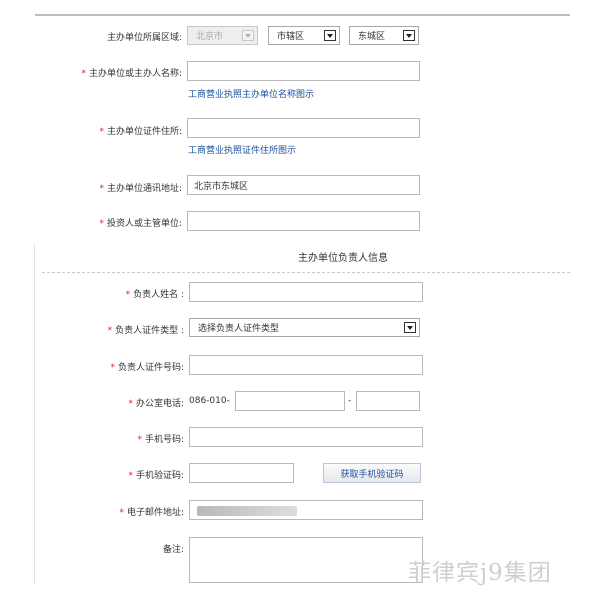  What do you see at coordinates (388, 401) in the screenshot?
I see `office-phone-ext-input` at bounding box center [388, 401].